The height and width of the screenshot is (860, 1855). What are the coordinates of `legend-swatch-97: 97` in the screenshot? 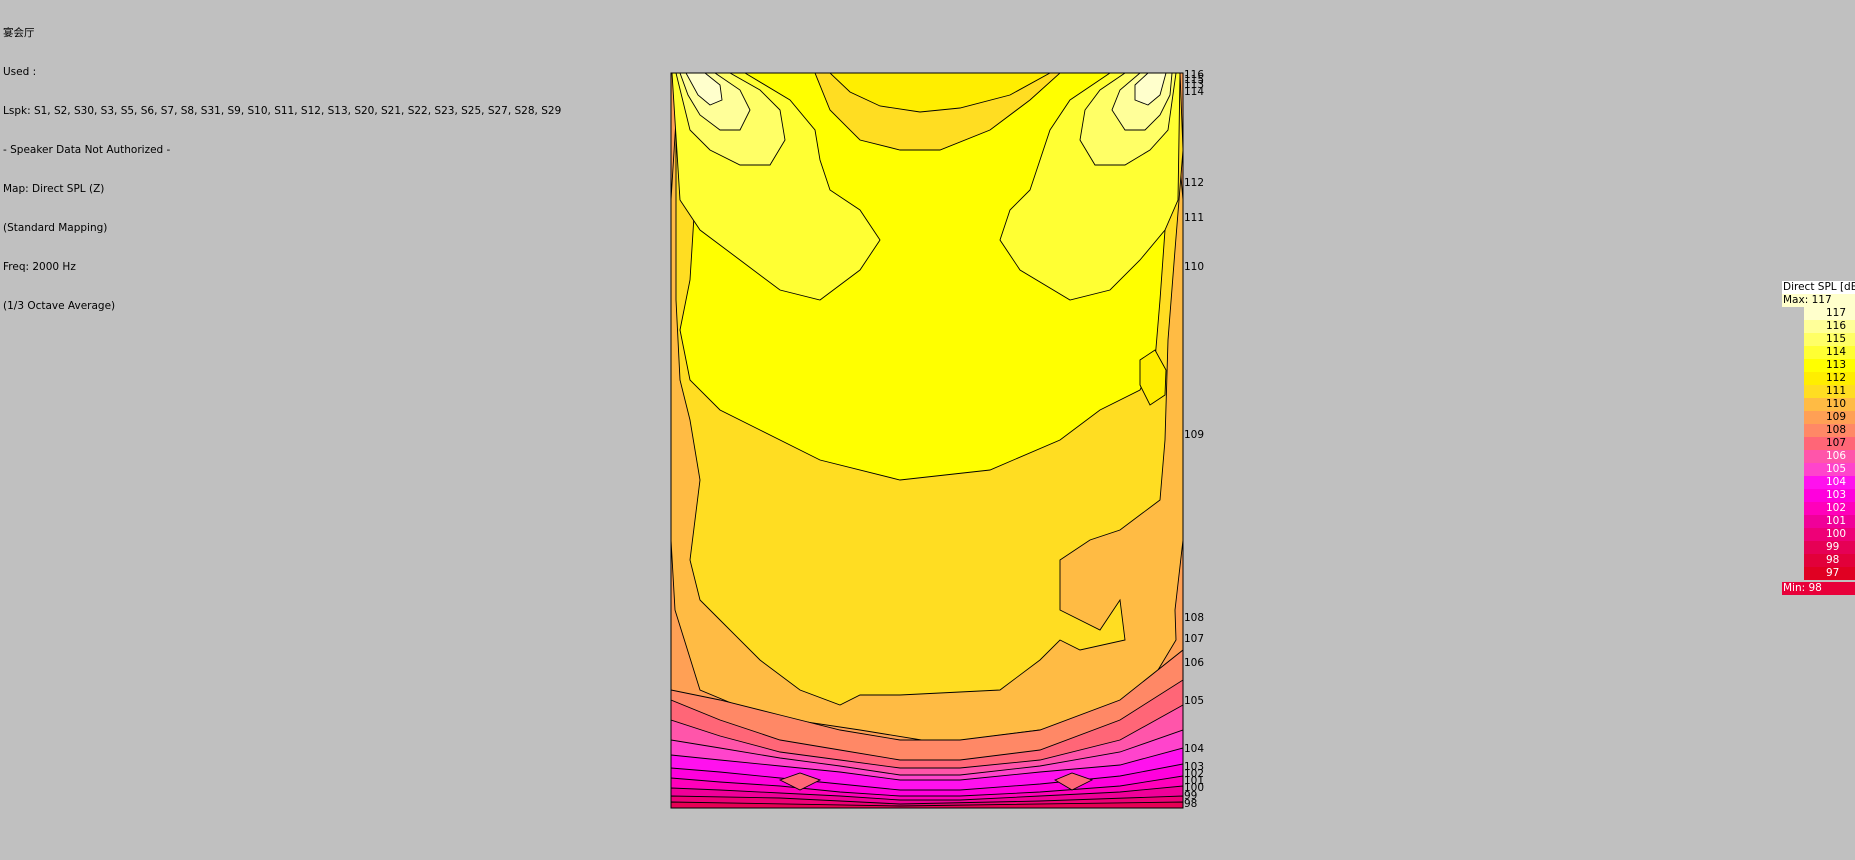 It's located at (1829, 573).